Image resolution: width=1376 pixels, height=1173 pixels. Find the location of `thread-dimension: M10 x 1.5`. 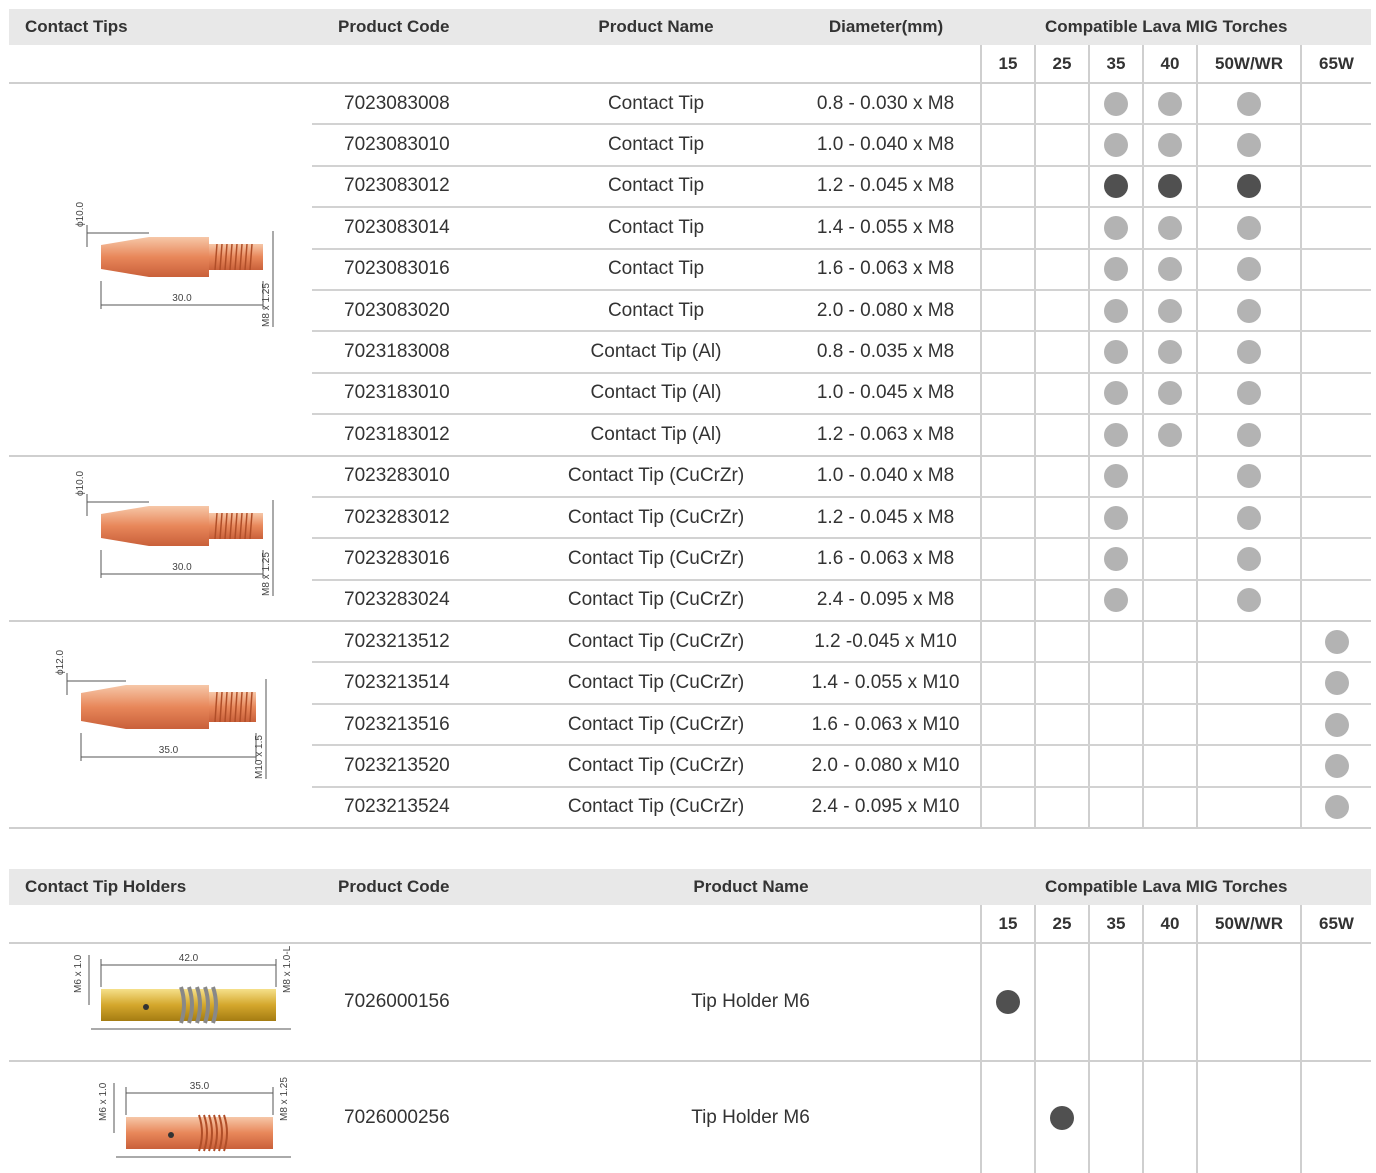

thread-dimension: M10 x 1.5 is located at coordinates (259, 757).